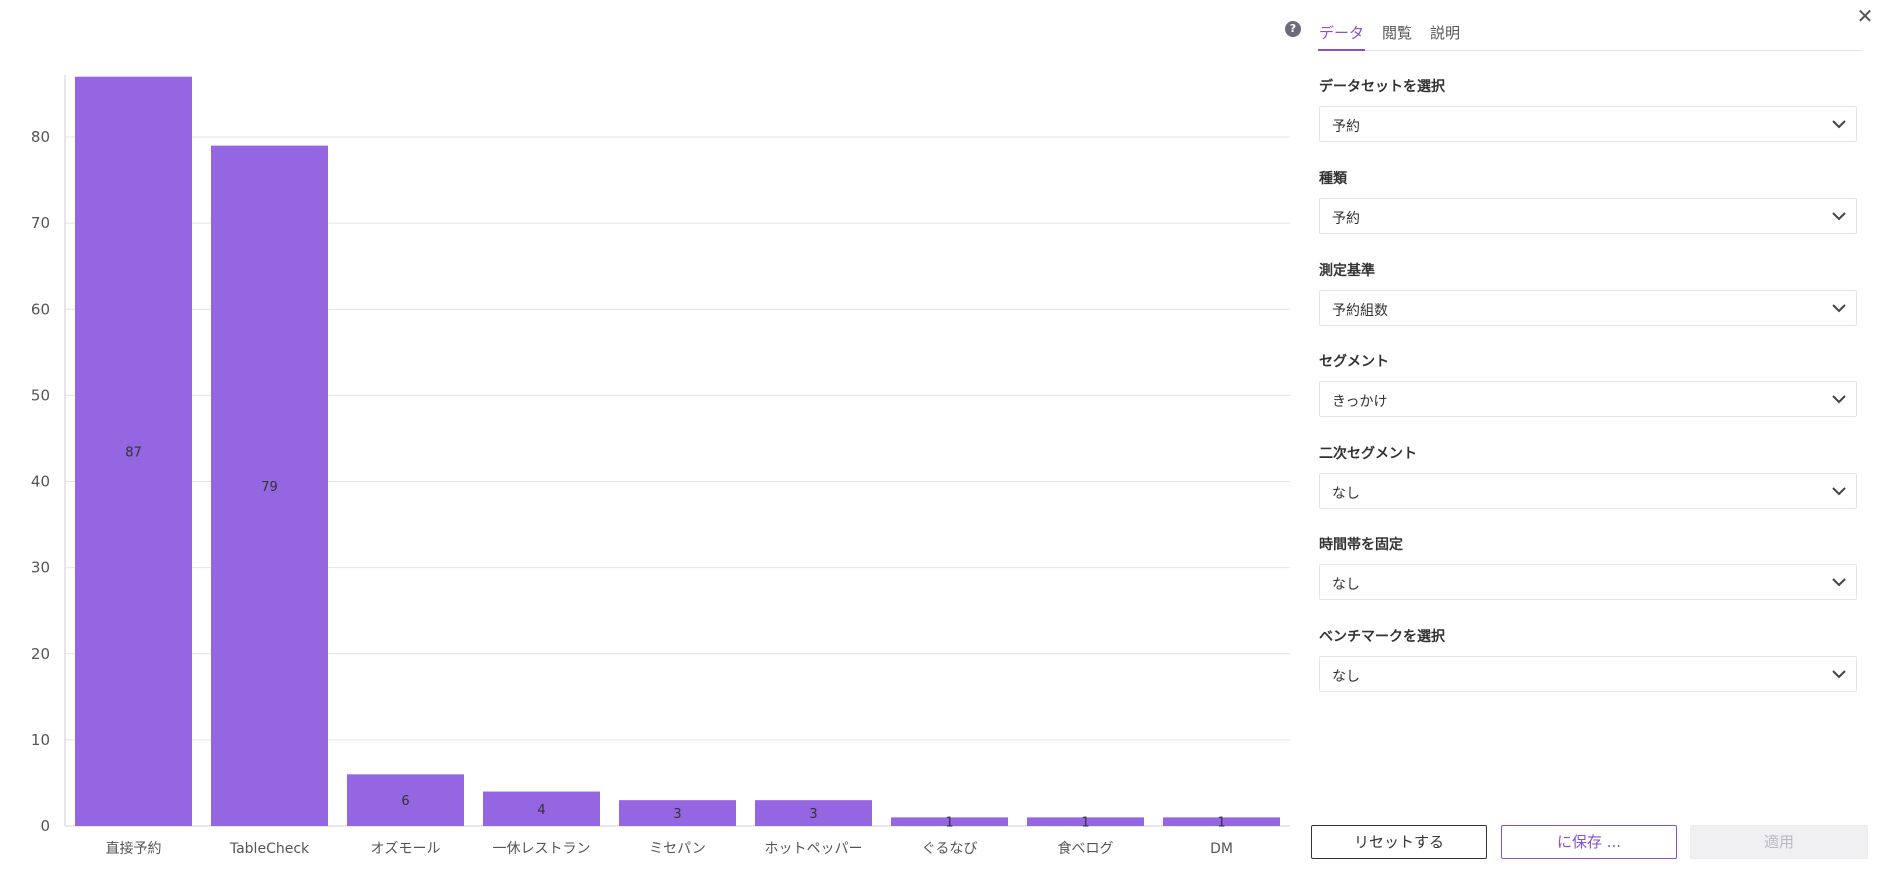 This screenshot has height=874, width=1883. Describe the element at coordinates (40, 482) in the screenshot. I see `y-tick-label: 40` at that location.